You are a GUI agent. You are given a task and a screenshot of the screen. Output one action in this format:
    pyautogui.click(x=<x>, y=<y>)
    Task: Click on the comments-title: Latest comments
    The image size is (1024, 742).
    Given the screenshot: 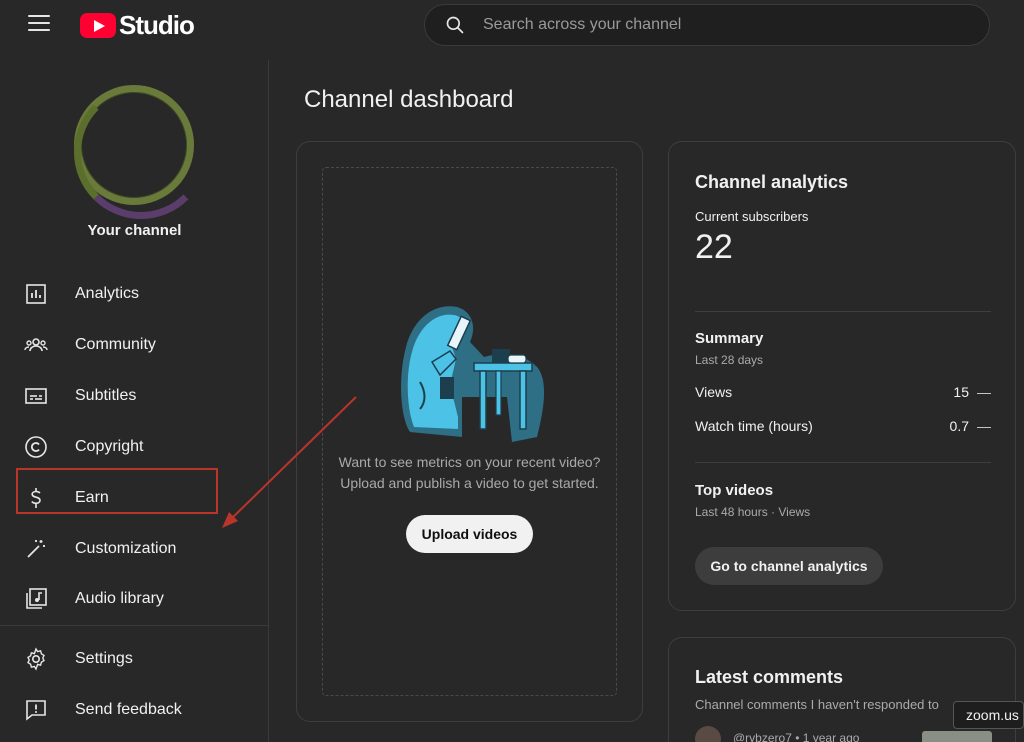 What is the action you would take?
    pyautogui.click(x=769, y=677)
    